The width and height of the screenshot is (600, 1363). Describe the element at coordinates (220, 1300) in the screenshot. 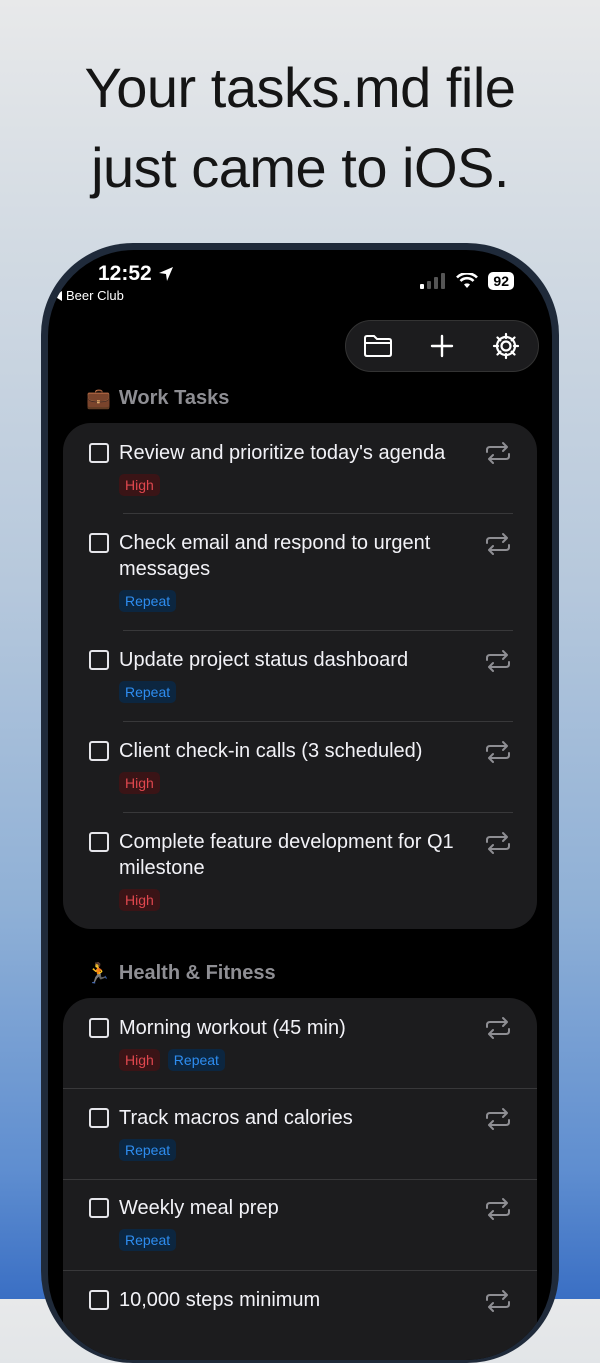

I see `task-title: 10,000 steps minimum` at that location.